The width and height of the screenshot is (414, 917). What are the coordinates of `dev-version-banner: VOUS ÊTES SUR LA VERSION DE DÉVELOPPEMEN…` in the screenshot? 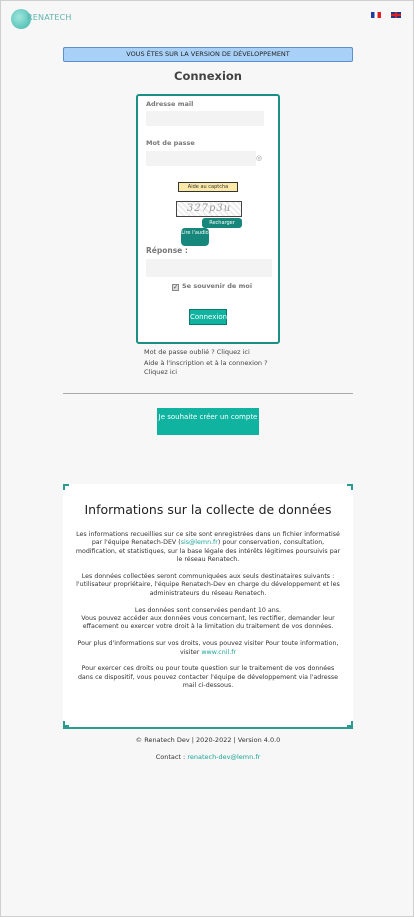 It's located at (208, 54).